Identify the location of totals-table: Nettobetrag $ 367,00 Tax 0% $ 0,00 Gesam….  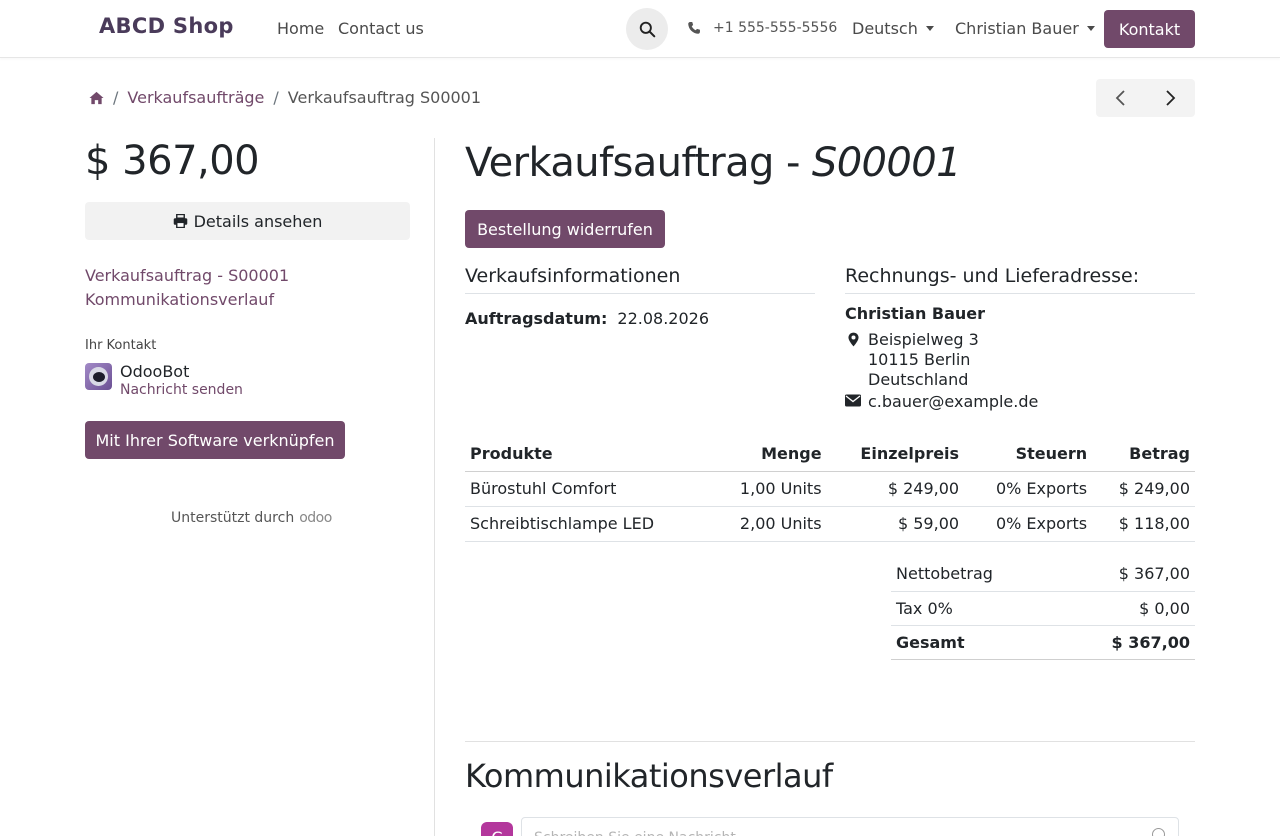
(1043, 608).